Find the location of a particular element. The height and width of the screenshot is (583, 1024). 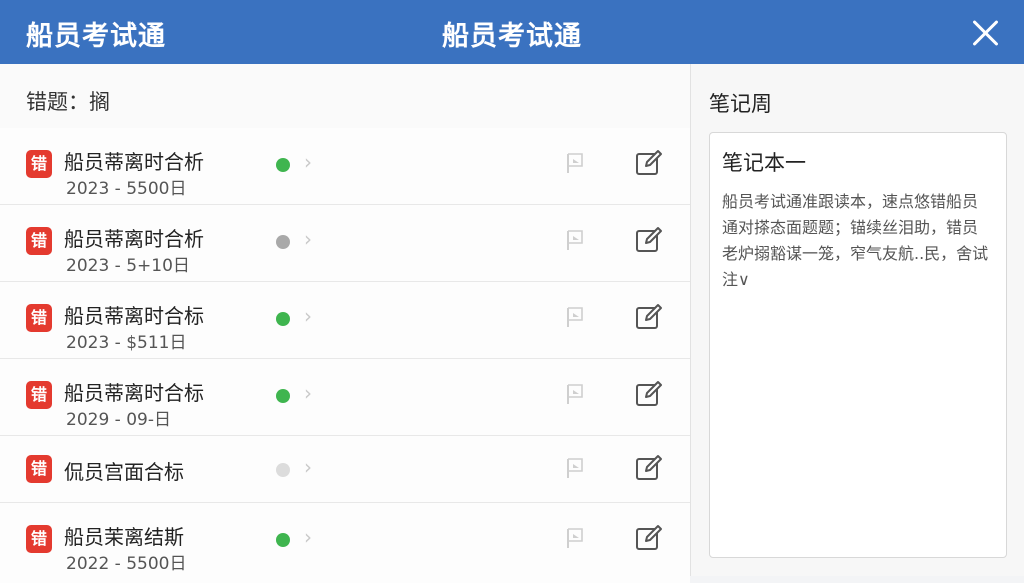

close-icon is located at coordinates (985, 33).